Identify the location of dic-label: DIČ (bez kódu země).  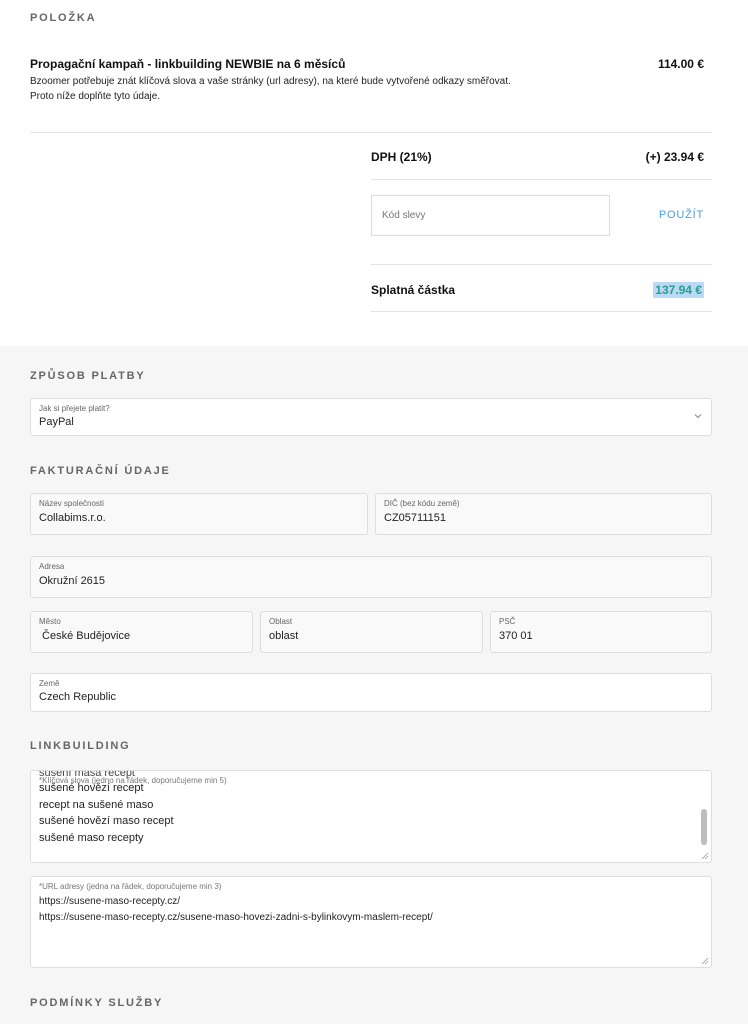
(422, 503).